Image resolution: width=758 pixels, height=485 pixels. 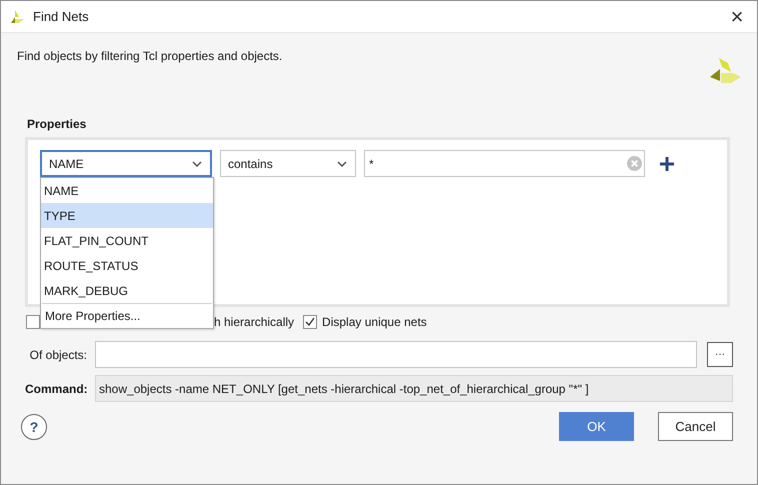 I want to click on field-label: Command:, so click(x=56, y=389).